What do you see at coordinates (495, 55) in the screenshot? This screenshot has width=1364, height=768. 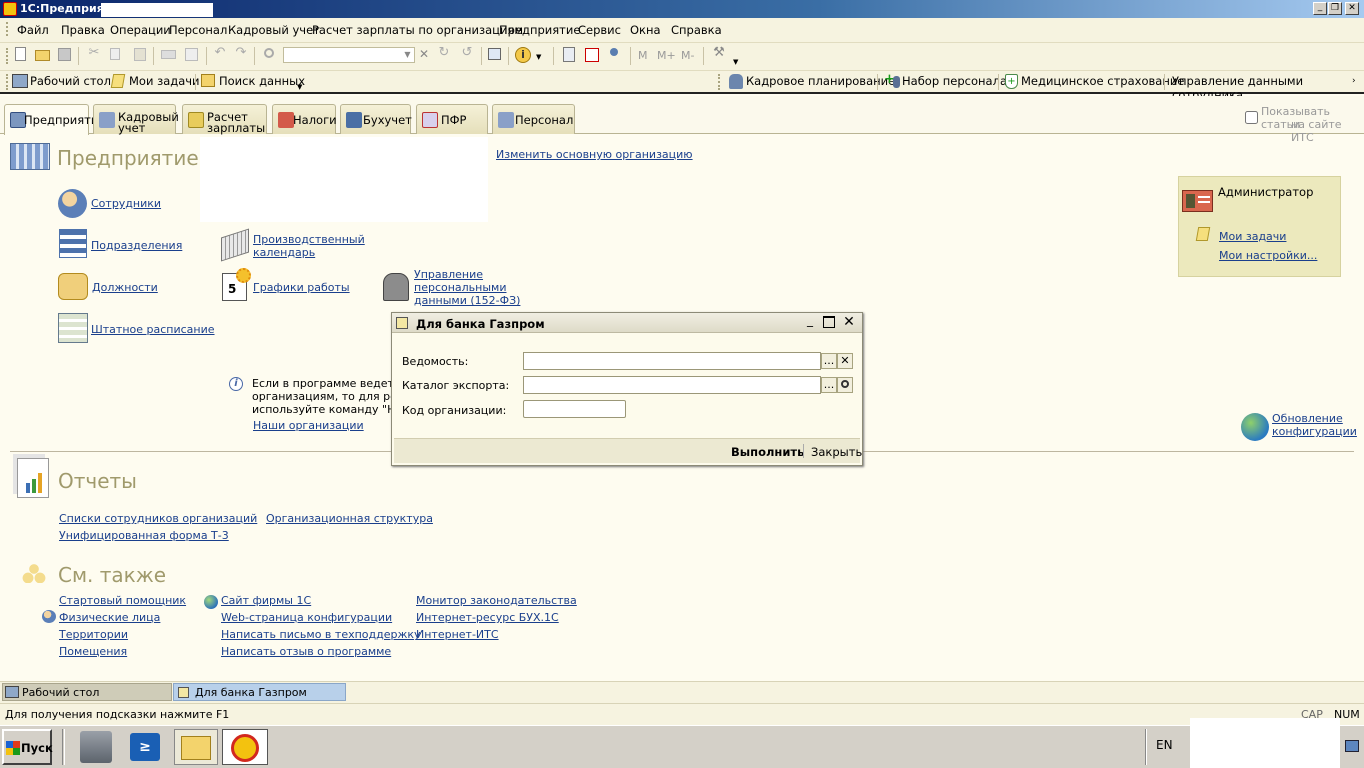 I see `windows-icon` at bounding box center [495, 55].